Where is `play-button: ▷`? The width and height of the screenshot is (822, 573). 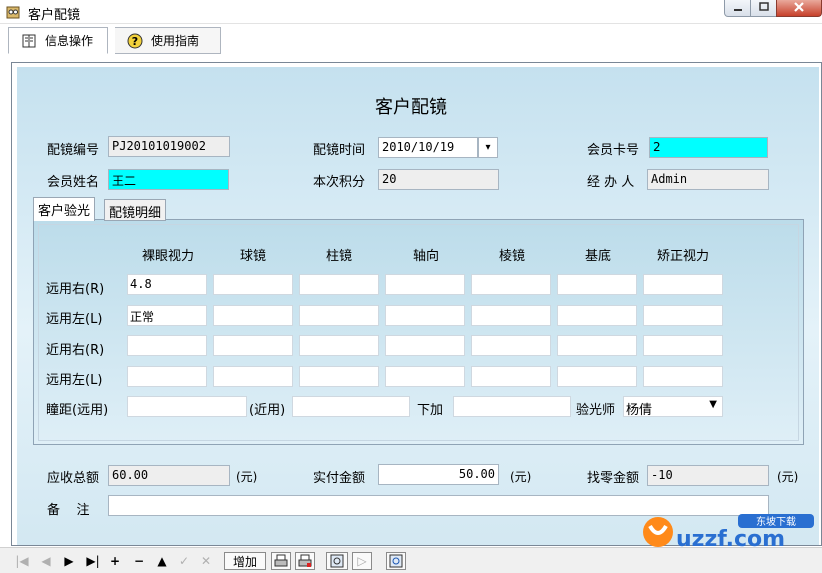 play-button: ▷ is located at coordinates (362, 561).